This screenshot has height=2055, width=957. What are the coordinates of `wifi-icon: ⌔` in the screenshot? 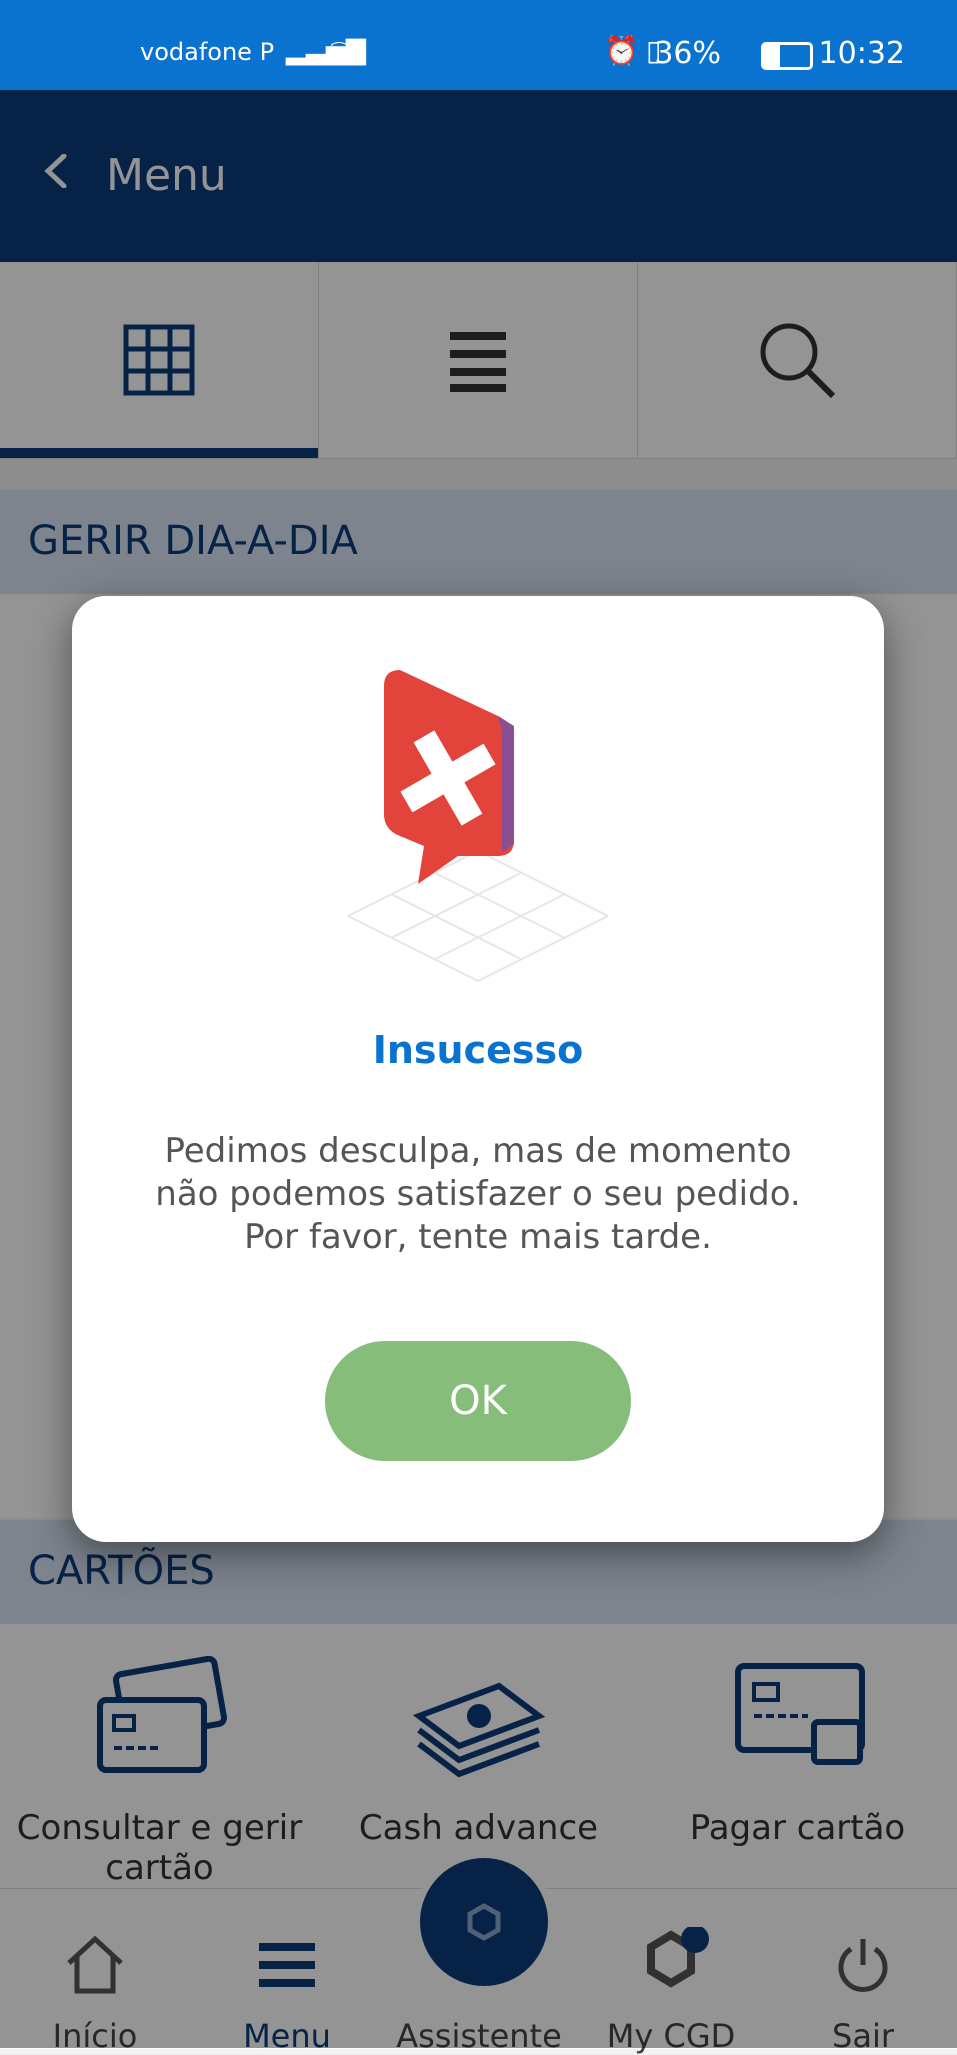 It's located at (339, 50).